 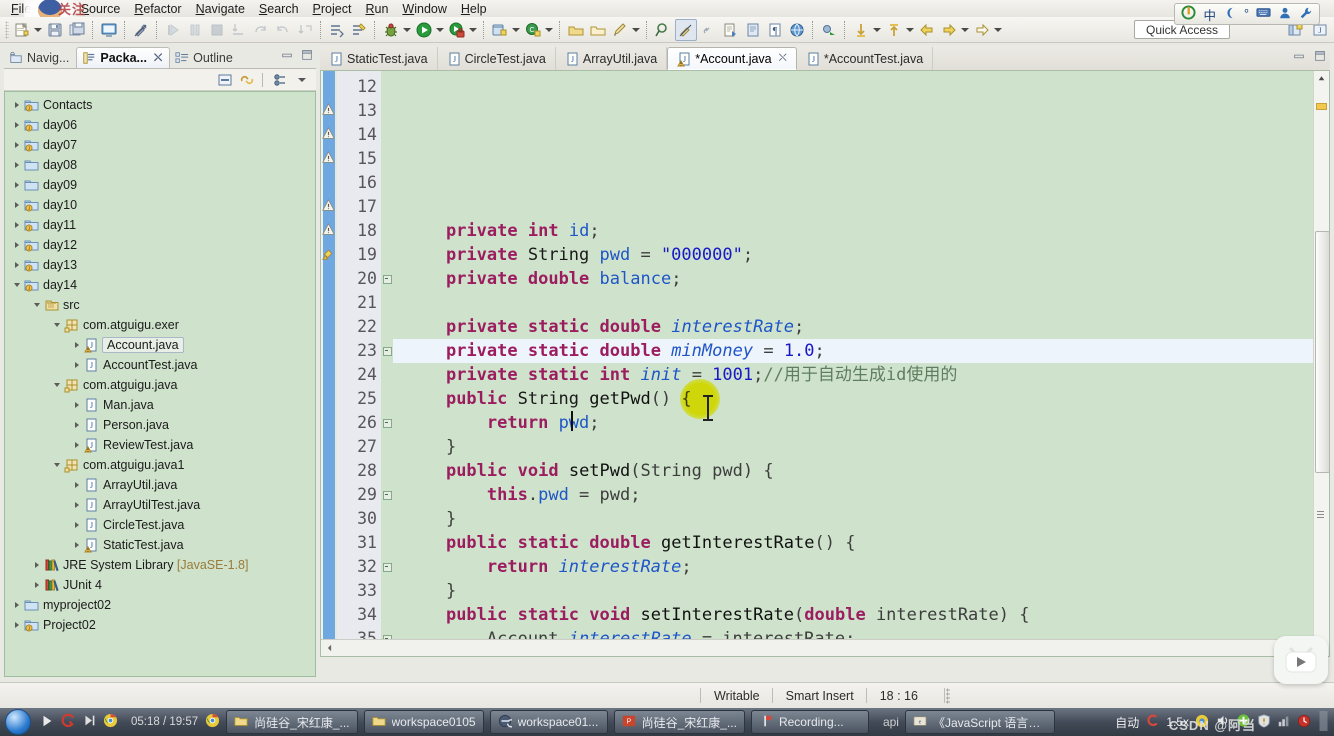 I want to click on open-task-icon, so click(x=598, y=30).